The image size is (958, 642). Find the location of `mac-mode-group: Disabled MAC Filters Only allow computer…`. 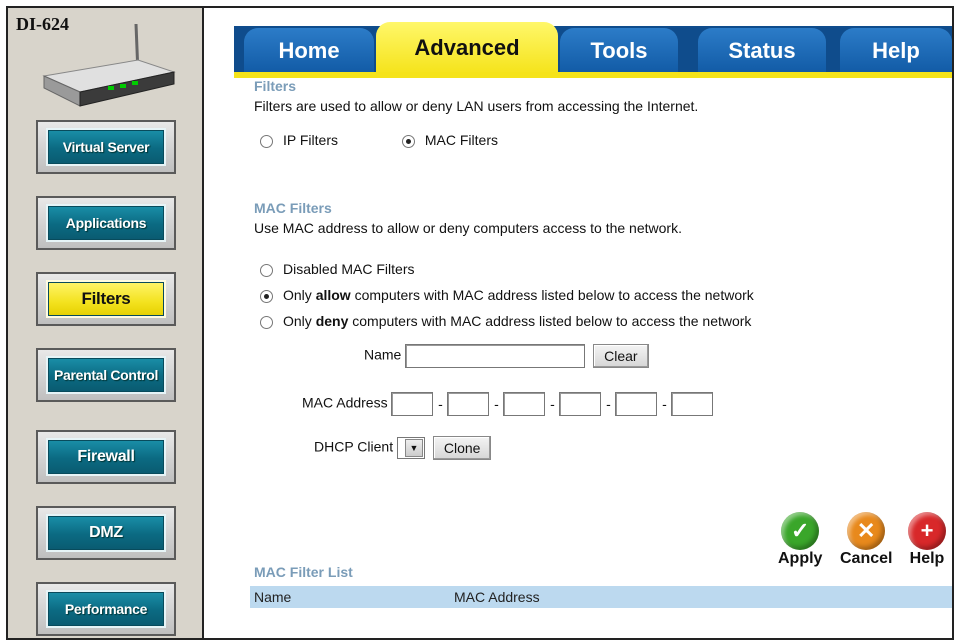

mac-mode-group: Disabled MAC Filters Only allow computer… is located at coordinates (606, 295).